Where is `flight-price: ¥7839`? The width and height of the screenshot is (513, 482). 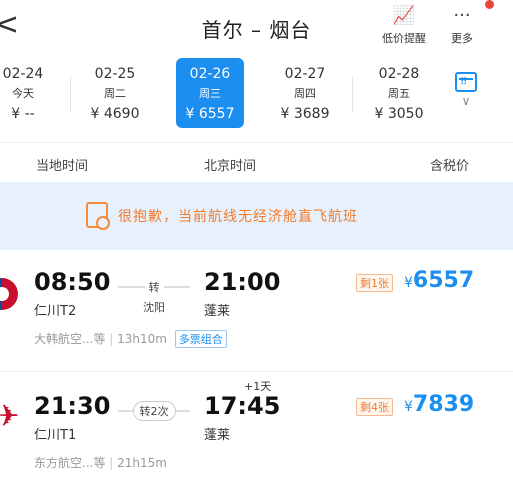
flight-price: ¥7839 is located at coordinates (439, 404).